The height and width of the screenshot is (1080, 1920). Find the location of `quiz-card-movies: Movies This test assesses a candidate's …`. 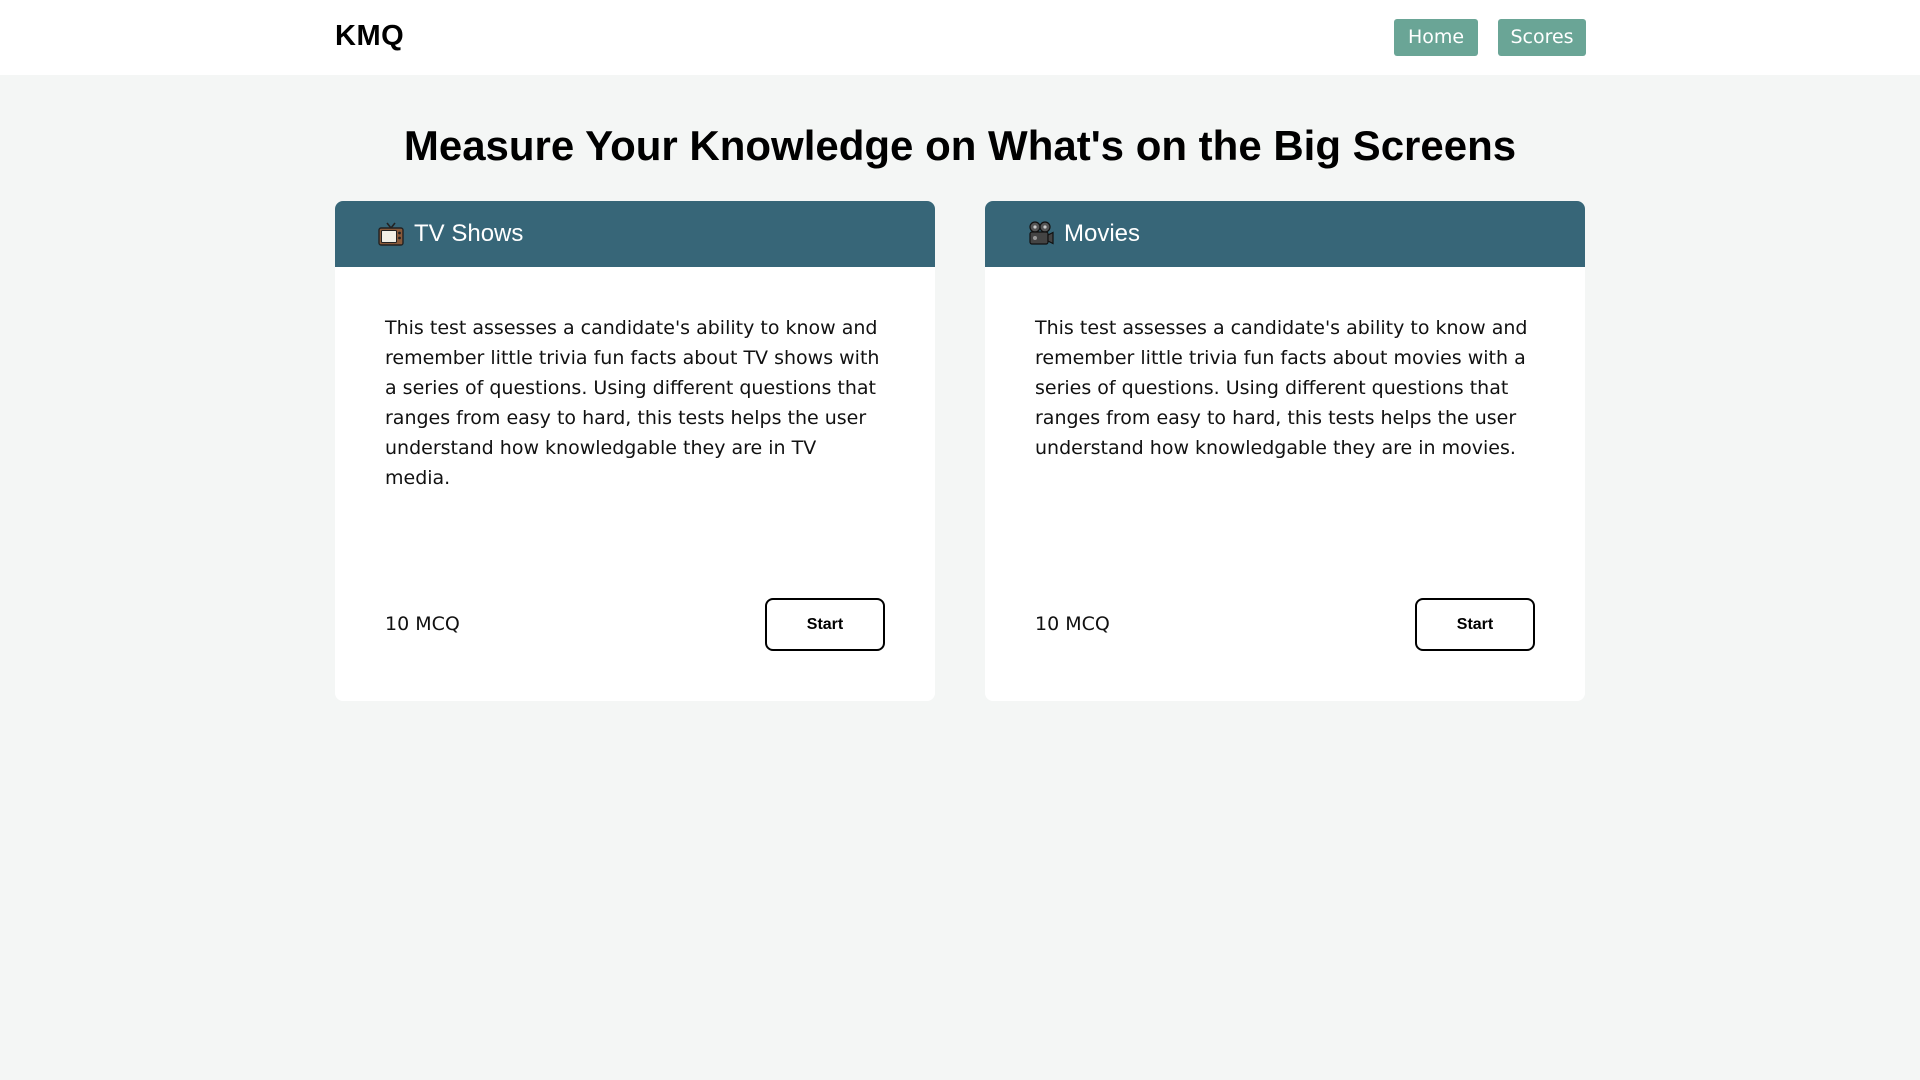

quiz-card-movies: Movies This test assesses a candidate's … is located at coordinates (1285, 451).